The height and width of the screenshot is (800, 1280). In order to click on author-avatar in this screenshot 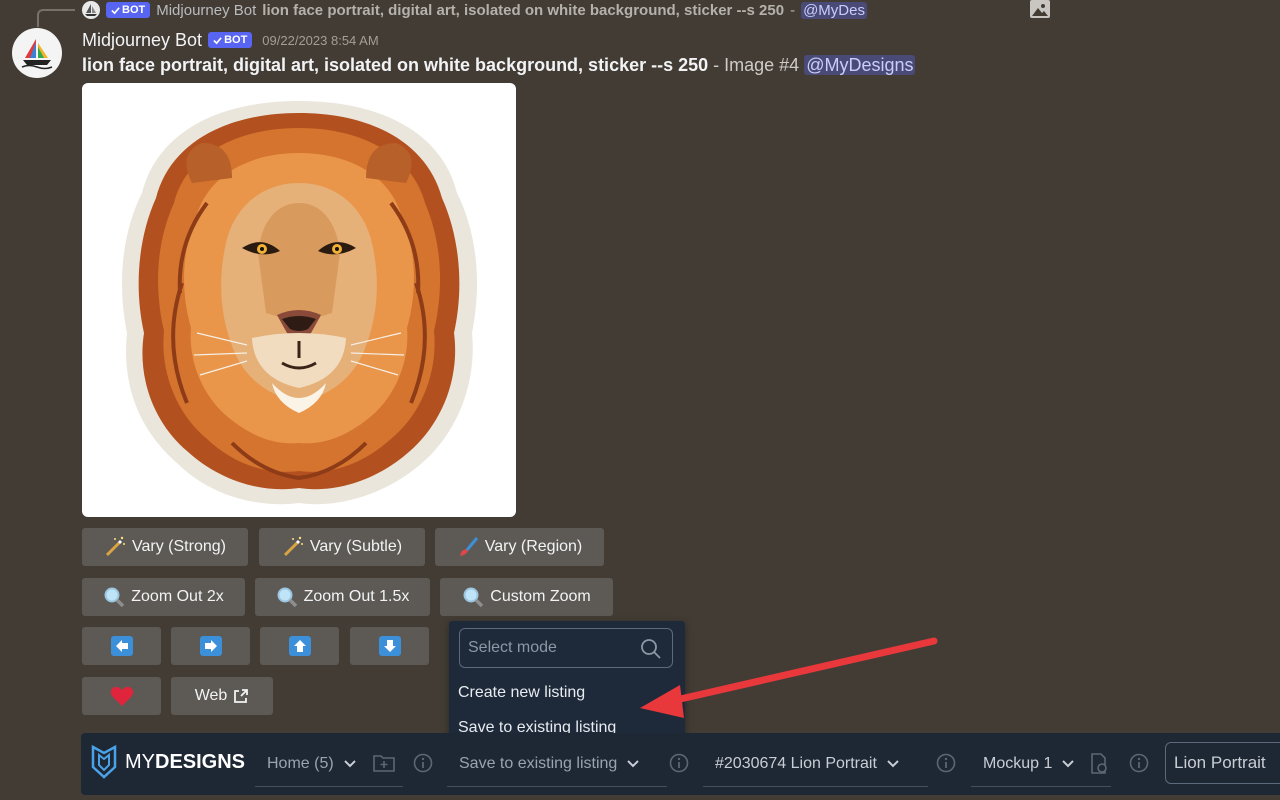, I will do `click(37, 53)`.